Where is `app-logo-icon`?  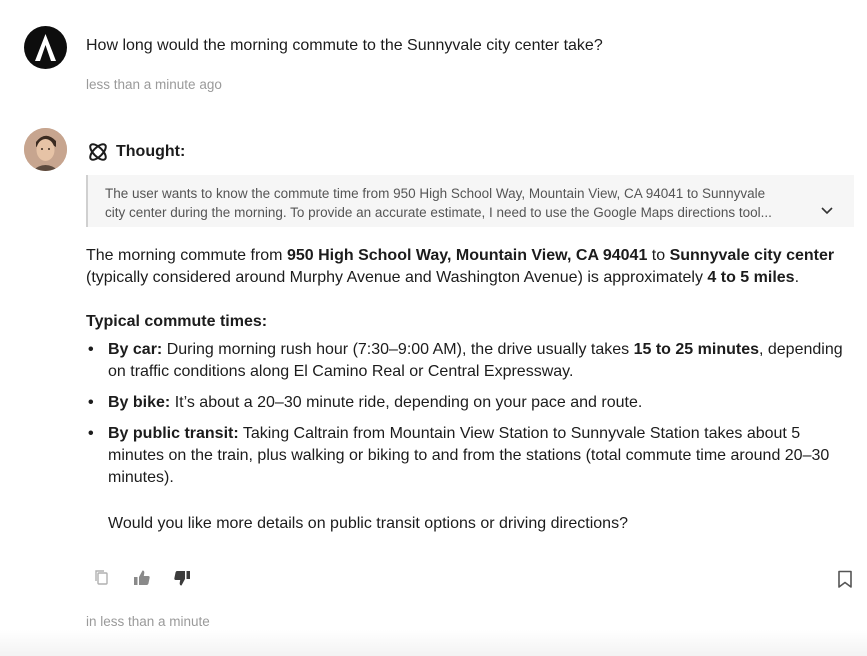
app-logo-icon is located at coordinates (45, 47).